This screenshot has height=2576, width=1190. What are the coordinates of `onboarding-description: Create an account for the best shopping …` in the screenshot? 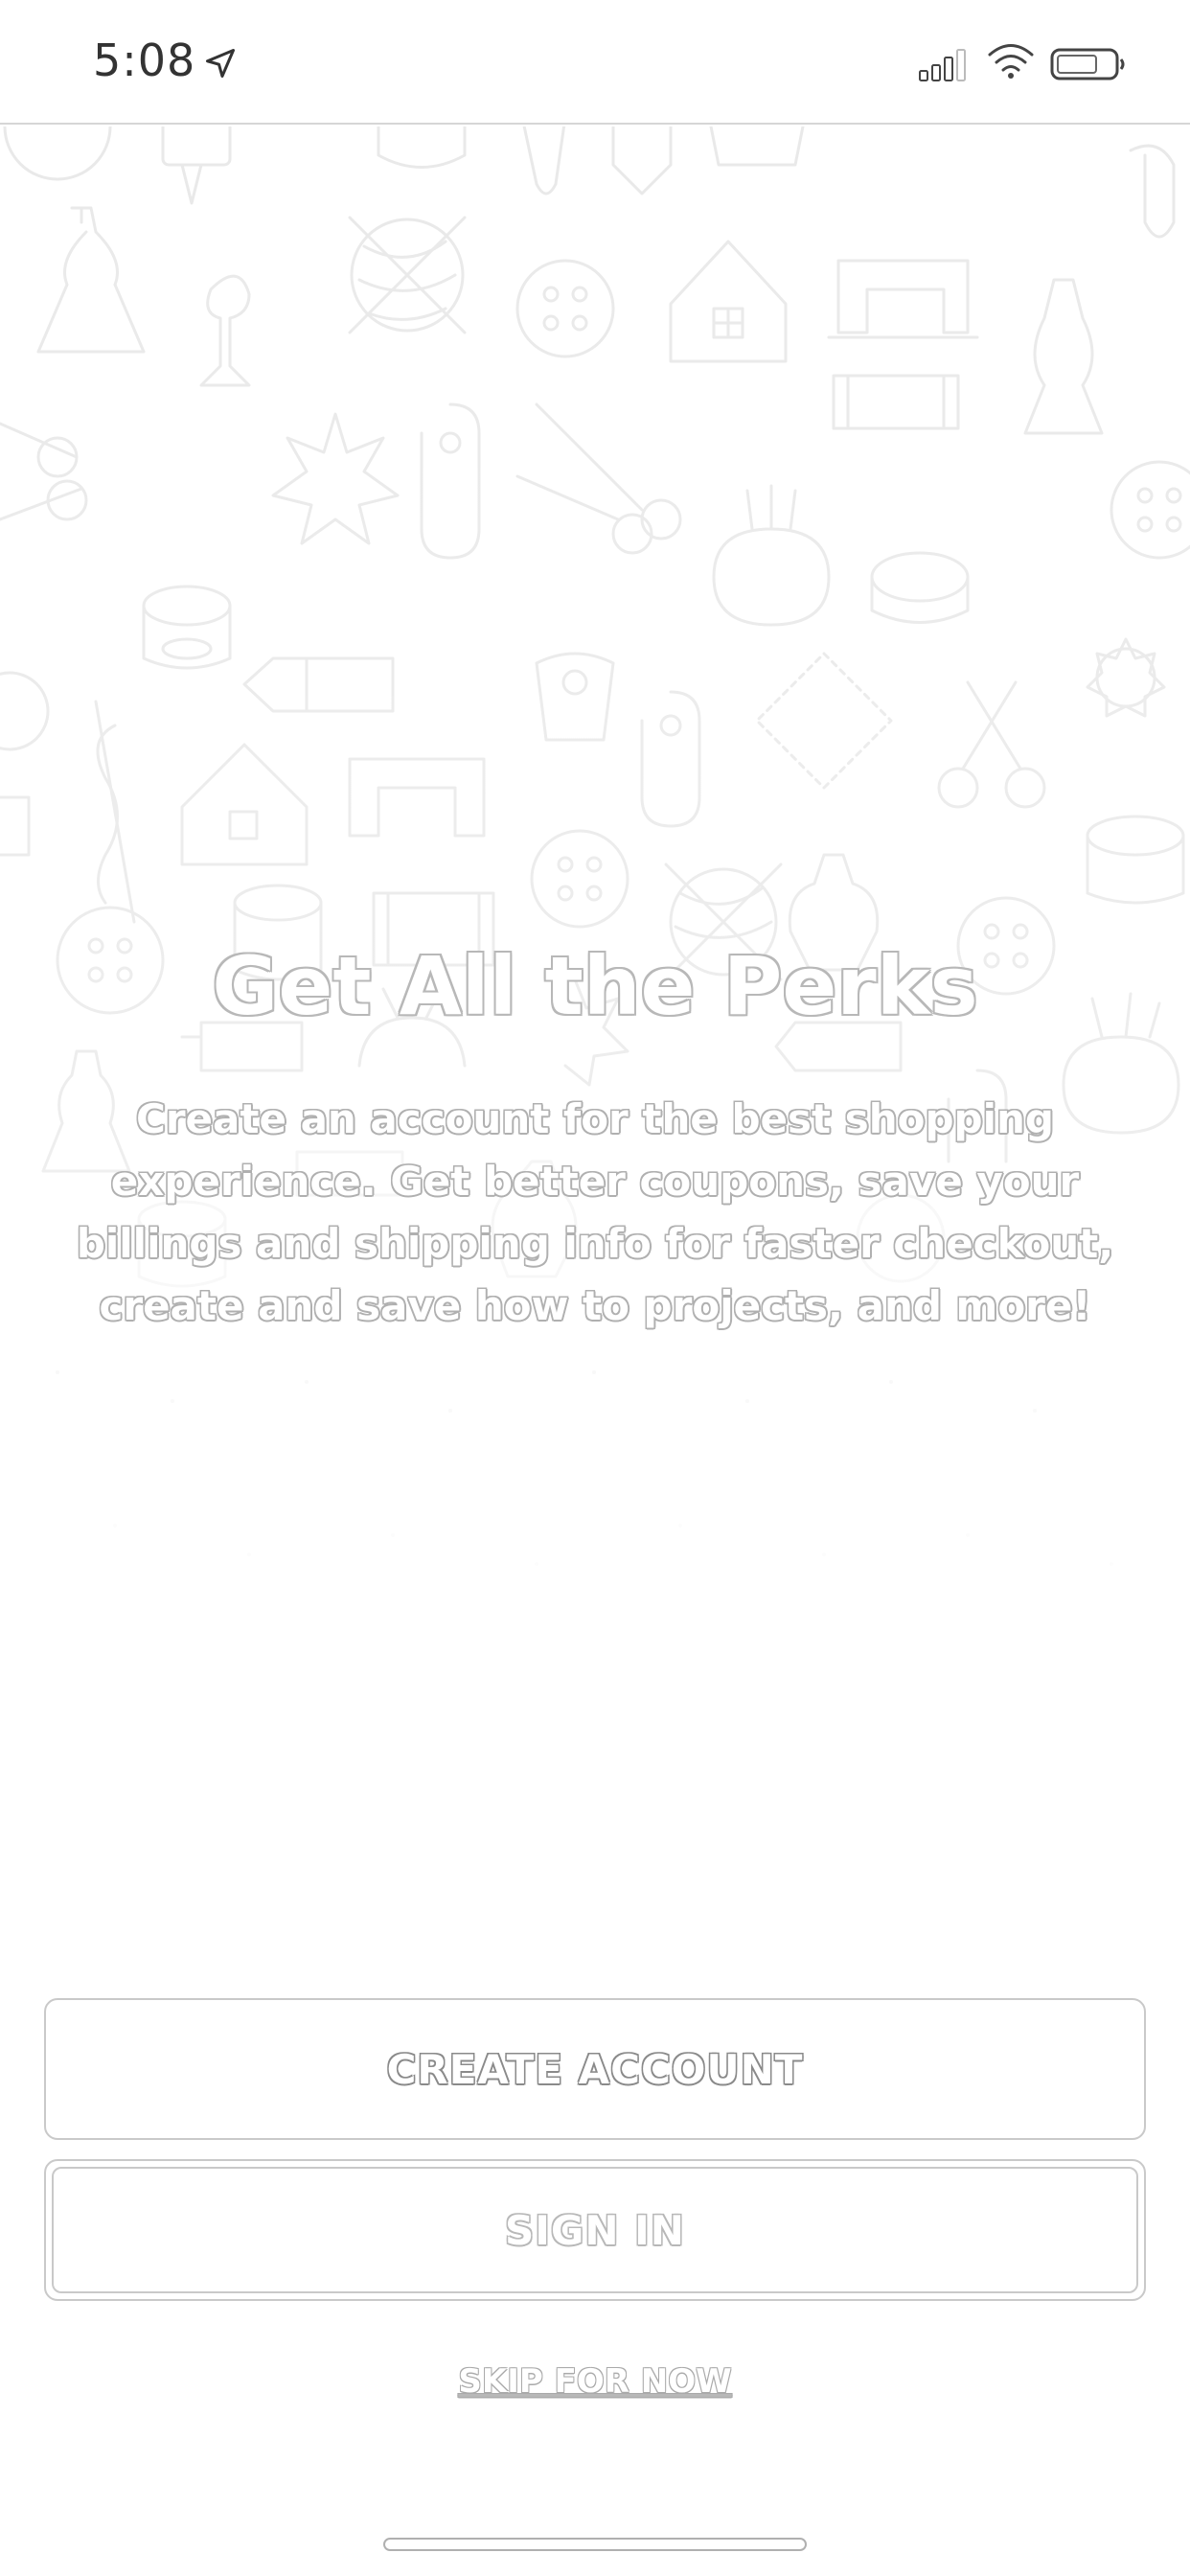 It's located at (595, 1212).